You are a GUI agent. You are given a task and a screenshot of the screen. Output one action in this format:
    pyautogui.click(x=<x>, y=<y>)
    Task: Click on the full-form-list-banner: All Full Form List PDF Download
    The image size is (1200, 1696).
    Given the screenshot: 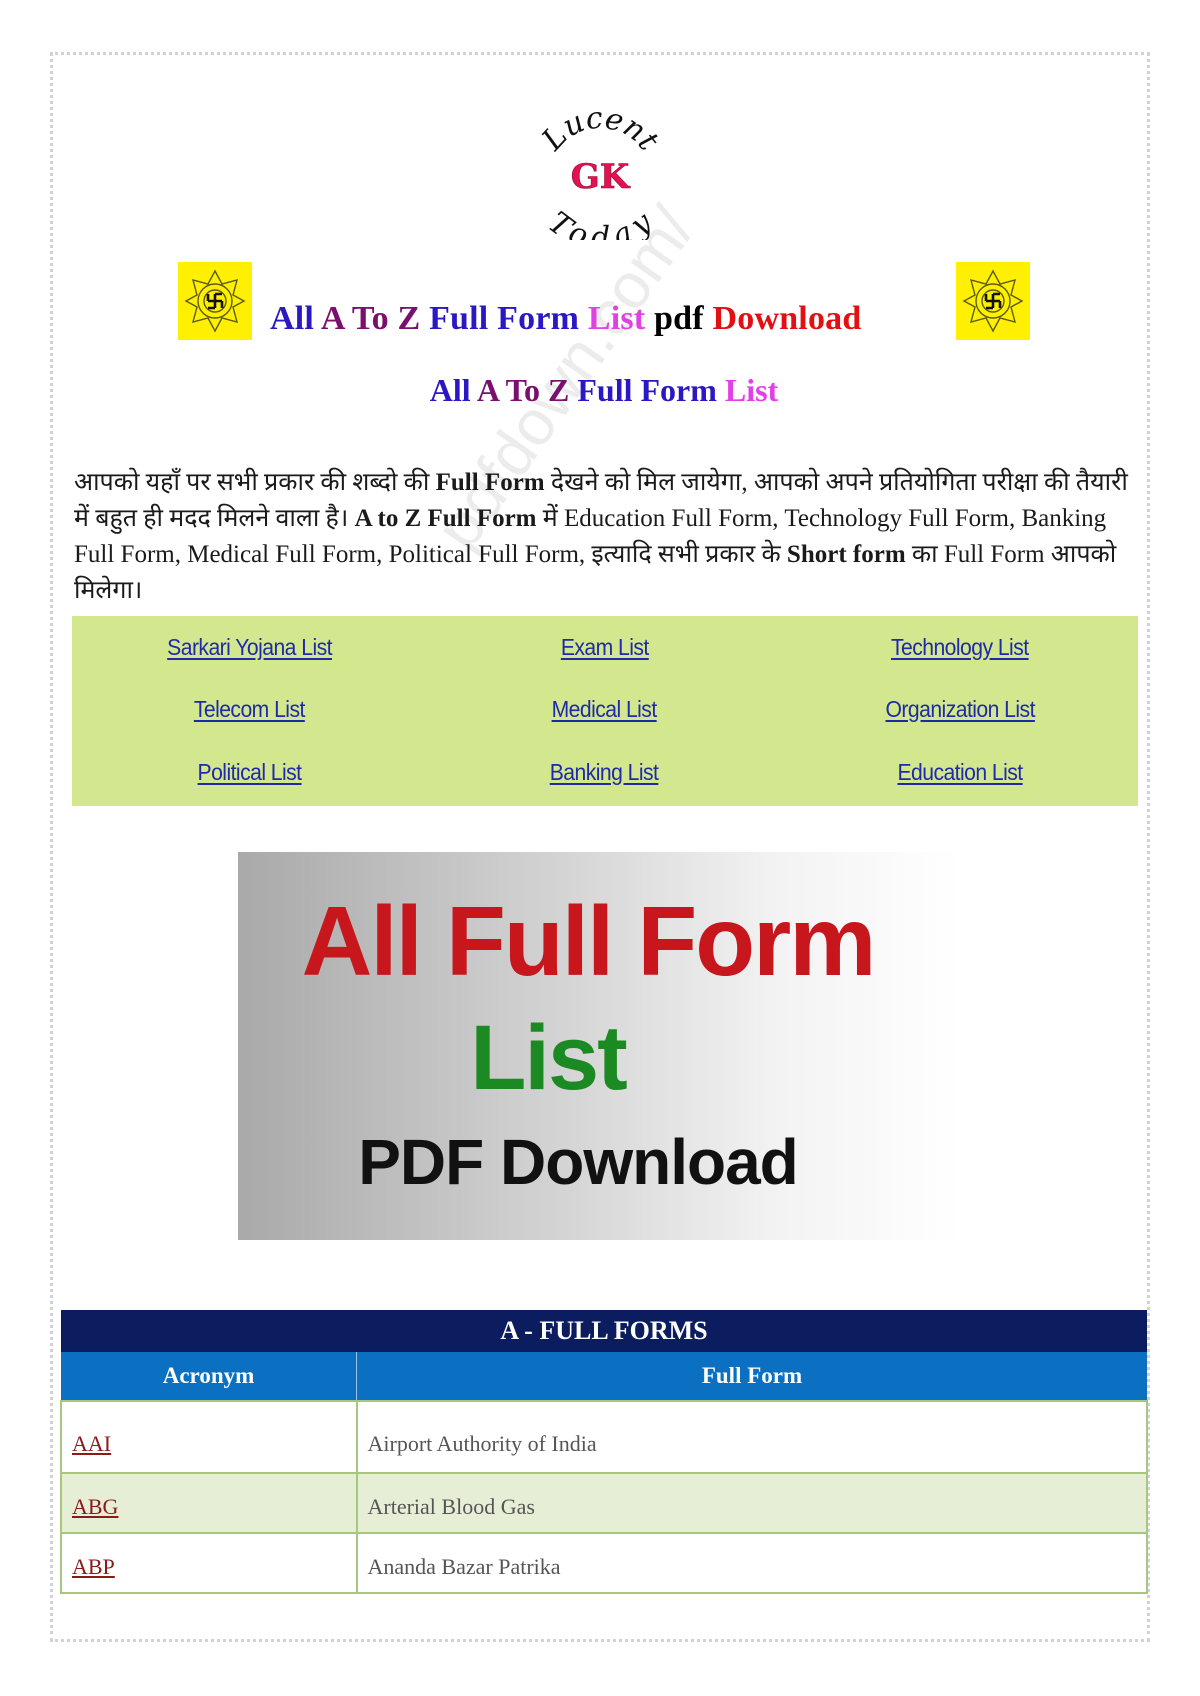 What is the action you would take?
    pyautogui.click(x=599, y=1046)
    